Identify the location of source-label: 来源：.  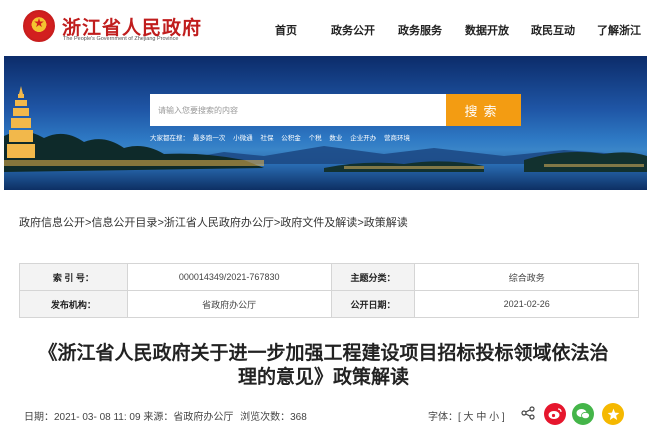
(158, 417).